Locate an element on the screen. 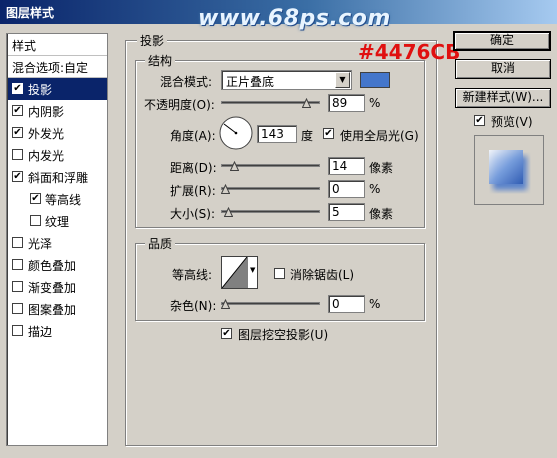 This screenshot has height=458, width=557. style-item-label: 内发光 is located at coordinates (46, 156).